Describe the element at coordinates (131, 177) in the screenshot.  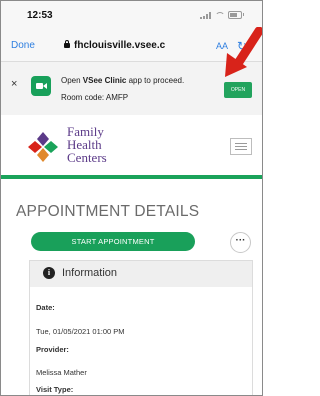
I see `header-divider` at that location.